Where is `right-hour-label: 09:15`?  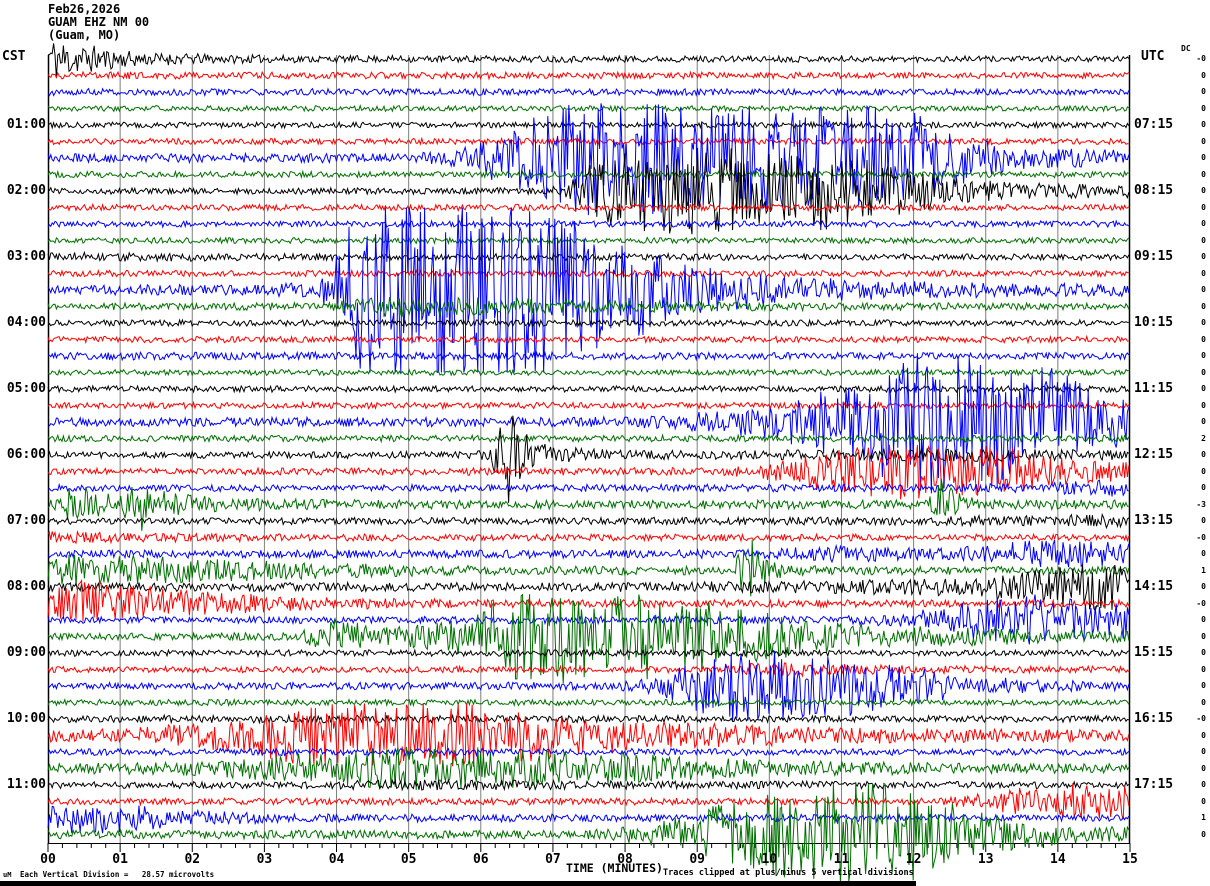 right-hour-label: 09:15 is located at coordinates (1154, 256).